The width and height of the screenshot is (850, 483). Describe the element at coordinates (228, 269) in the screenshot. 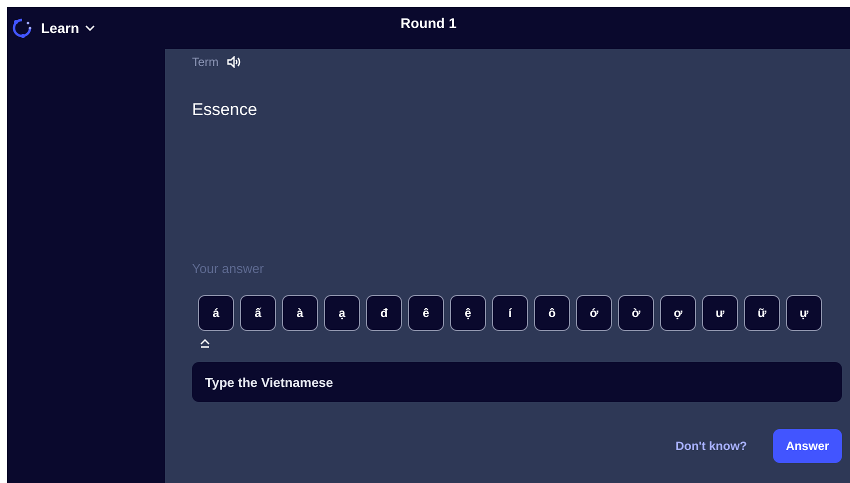

I see `answer-label: Your answer` at that location.